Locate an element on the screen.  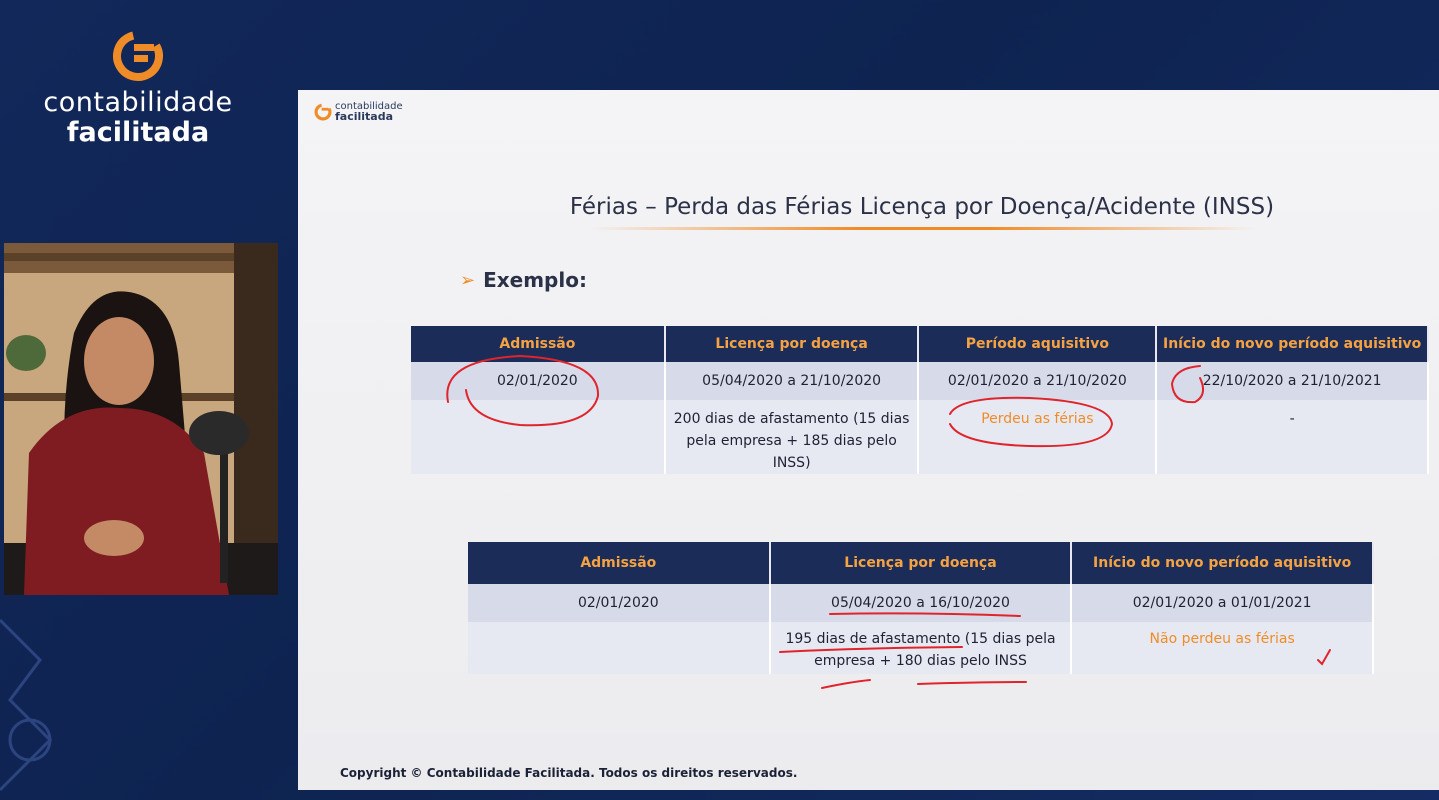
table-cell: 05/04/2020 a 16/10/2020 is located at coordinates (921, 603).